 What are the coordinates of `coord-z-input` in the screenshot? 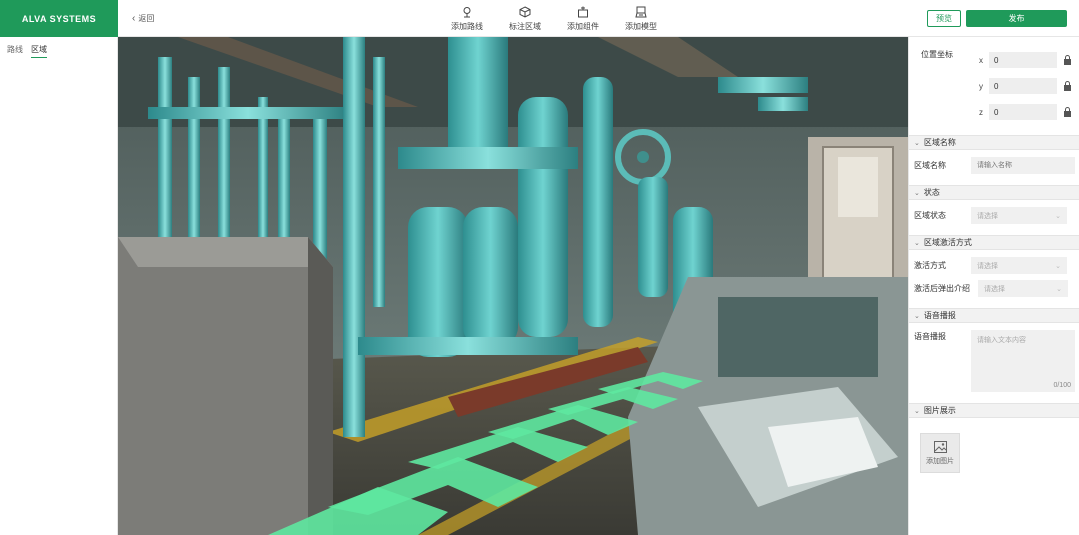 It's located at (1023, 112).